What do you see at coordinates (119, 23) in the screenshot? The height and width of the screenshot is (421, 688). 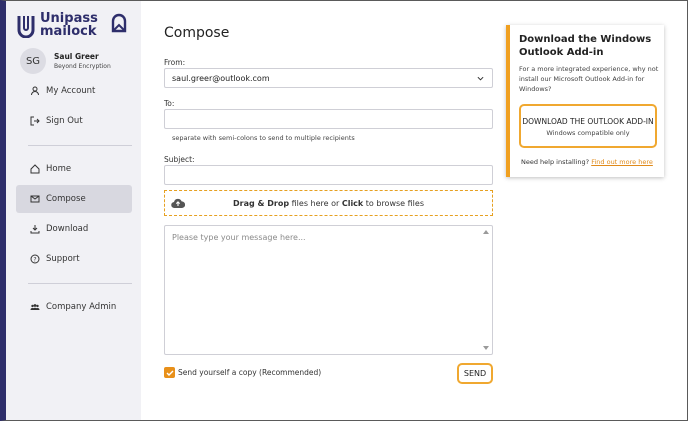 I see `mailock-logo-icon` at bounding box center [119, 23].